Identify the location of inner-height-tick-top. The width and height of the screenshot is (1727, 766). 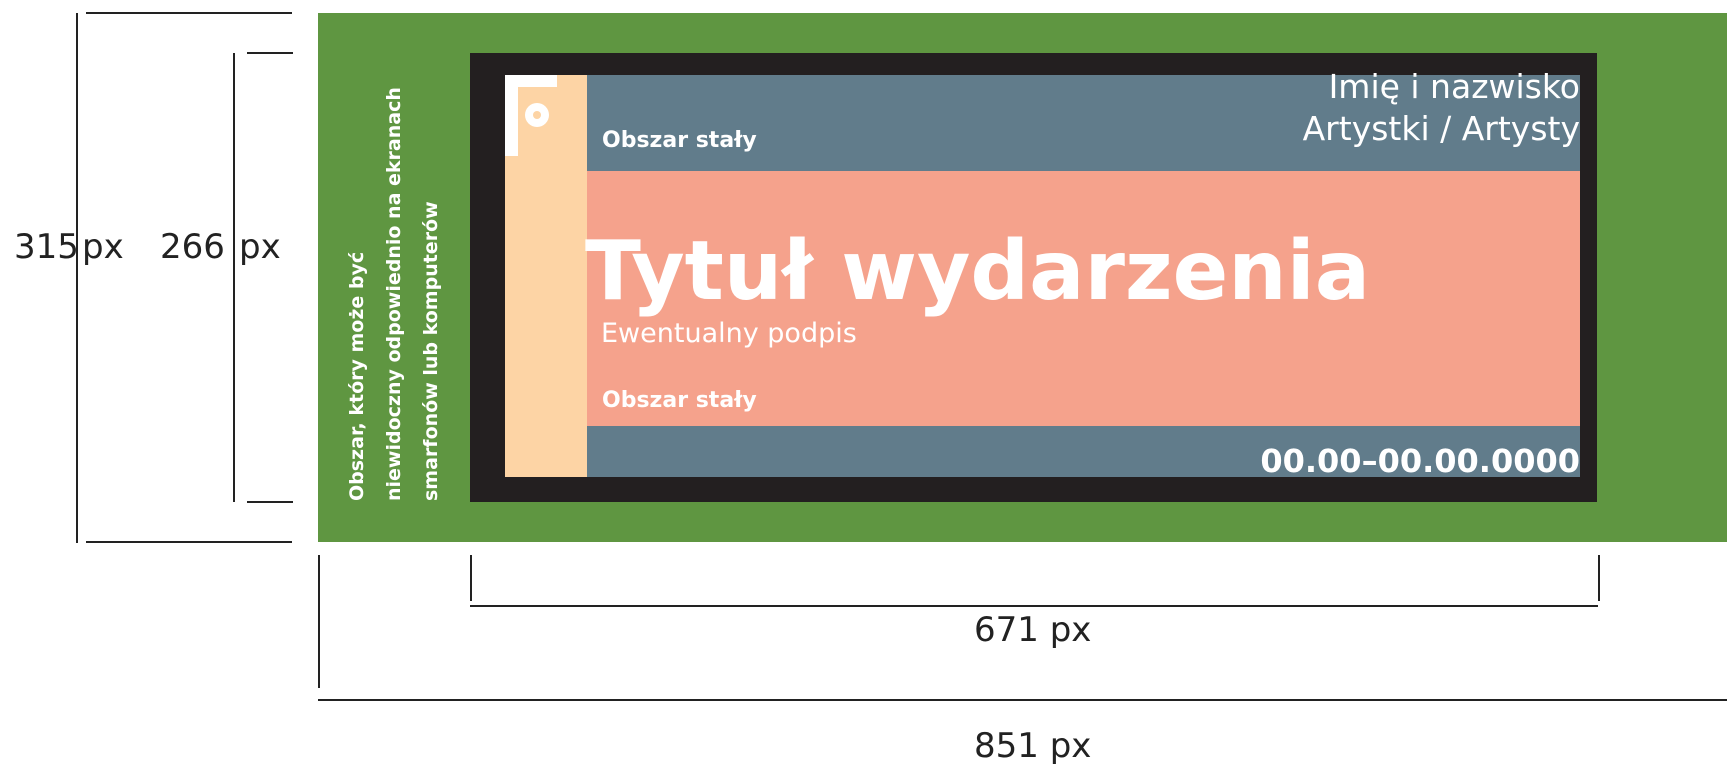
(270, 53).